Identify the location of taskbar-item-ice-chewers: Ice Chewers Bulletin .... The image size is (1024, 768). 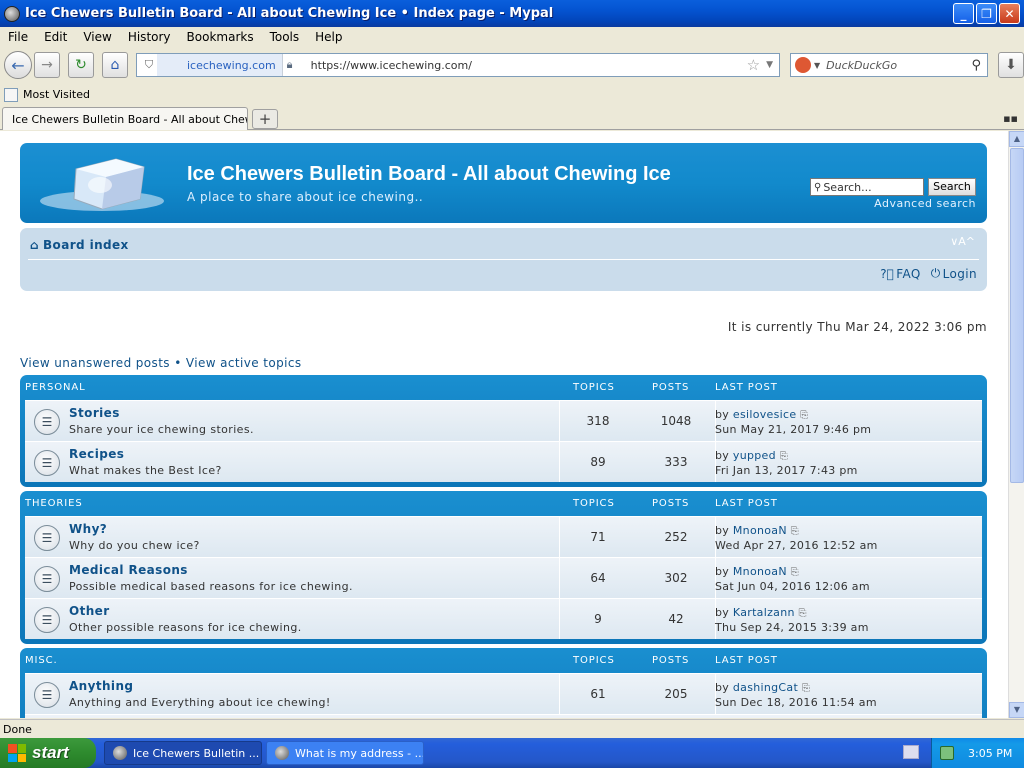
(183, 753).